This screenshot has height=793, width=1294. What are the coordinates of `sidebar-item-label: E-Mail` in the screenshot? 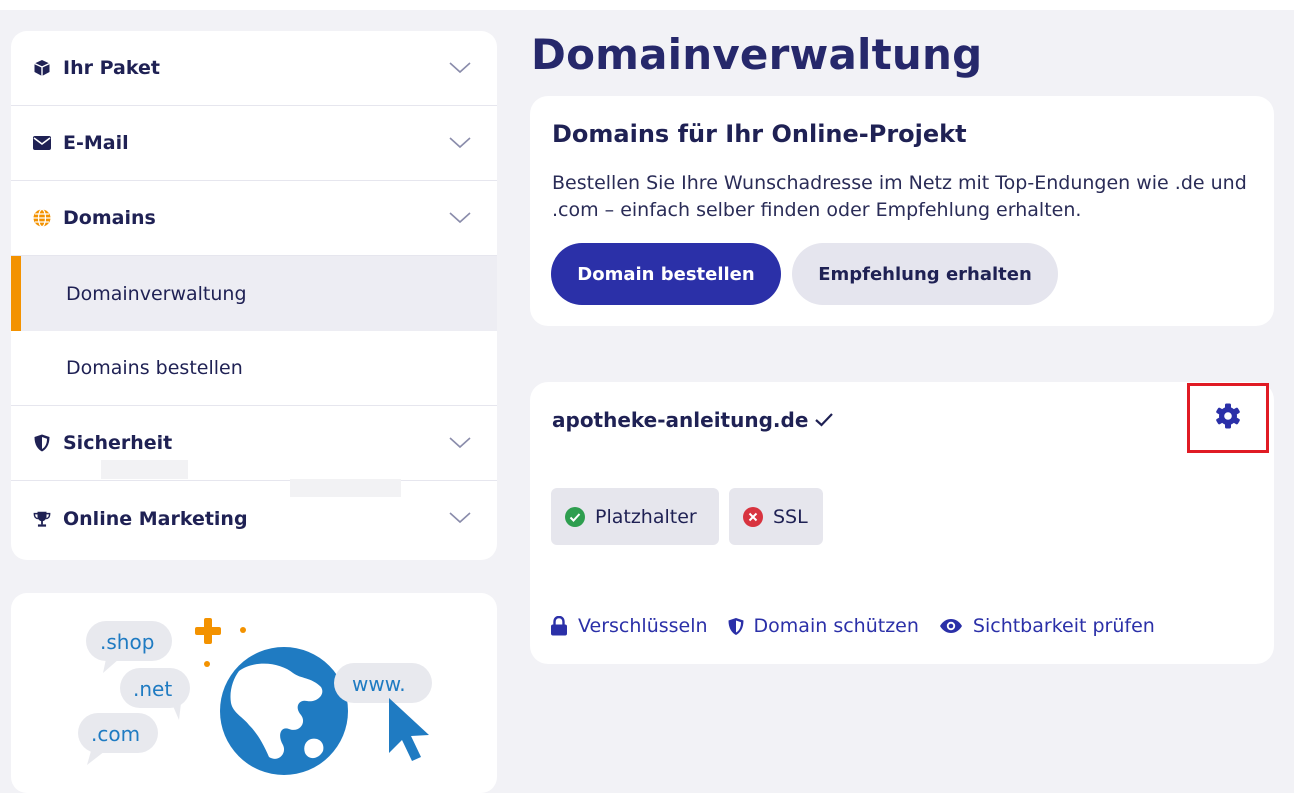 It's located at (96, 143).